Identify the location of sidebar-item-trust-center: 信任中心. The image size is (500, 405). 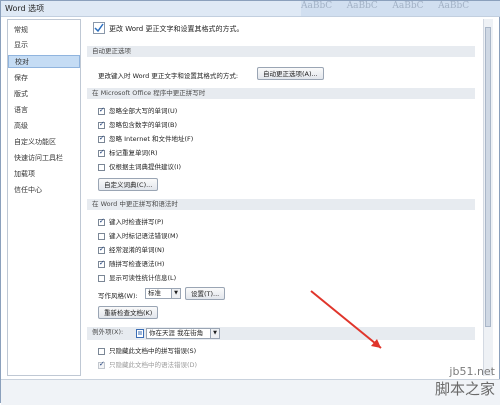
(44, 190).